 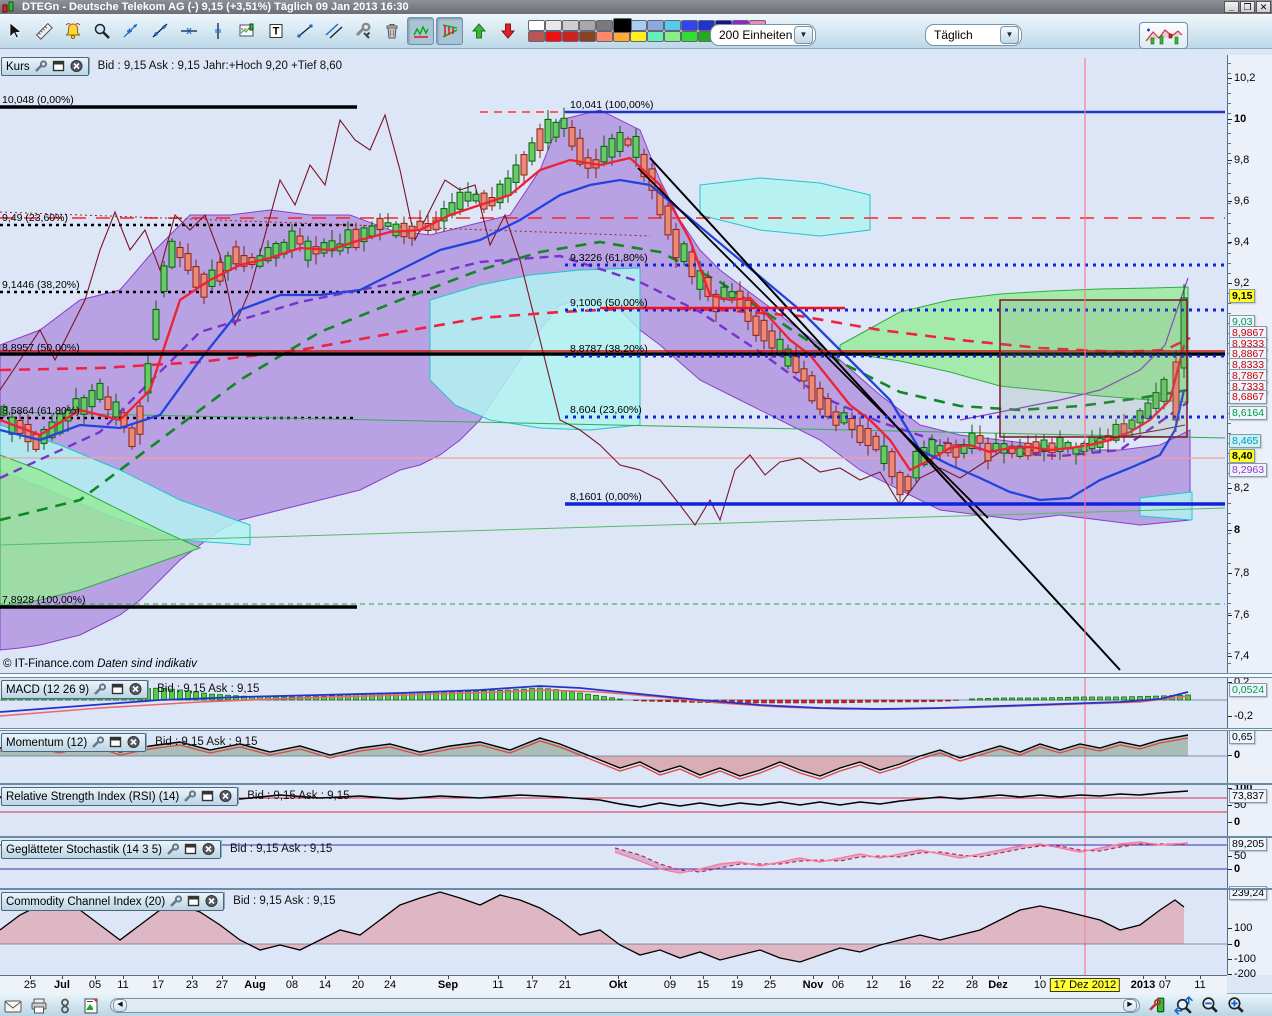 I want to click on minimize-button: _, so click(x=1231, y=7).